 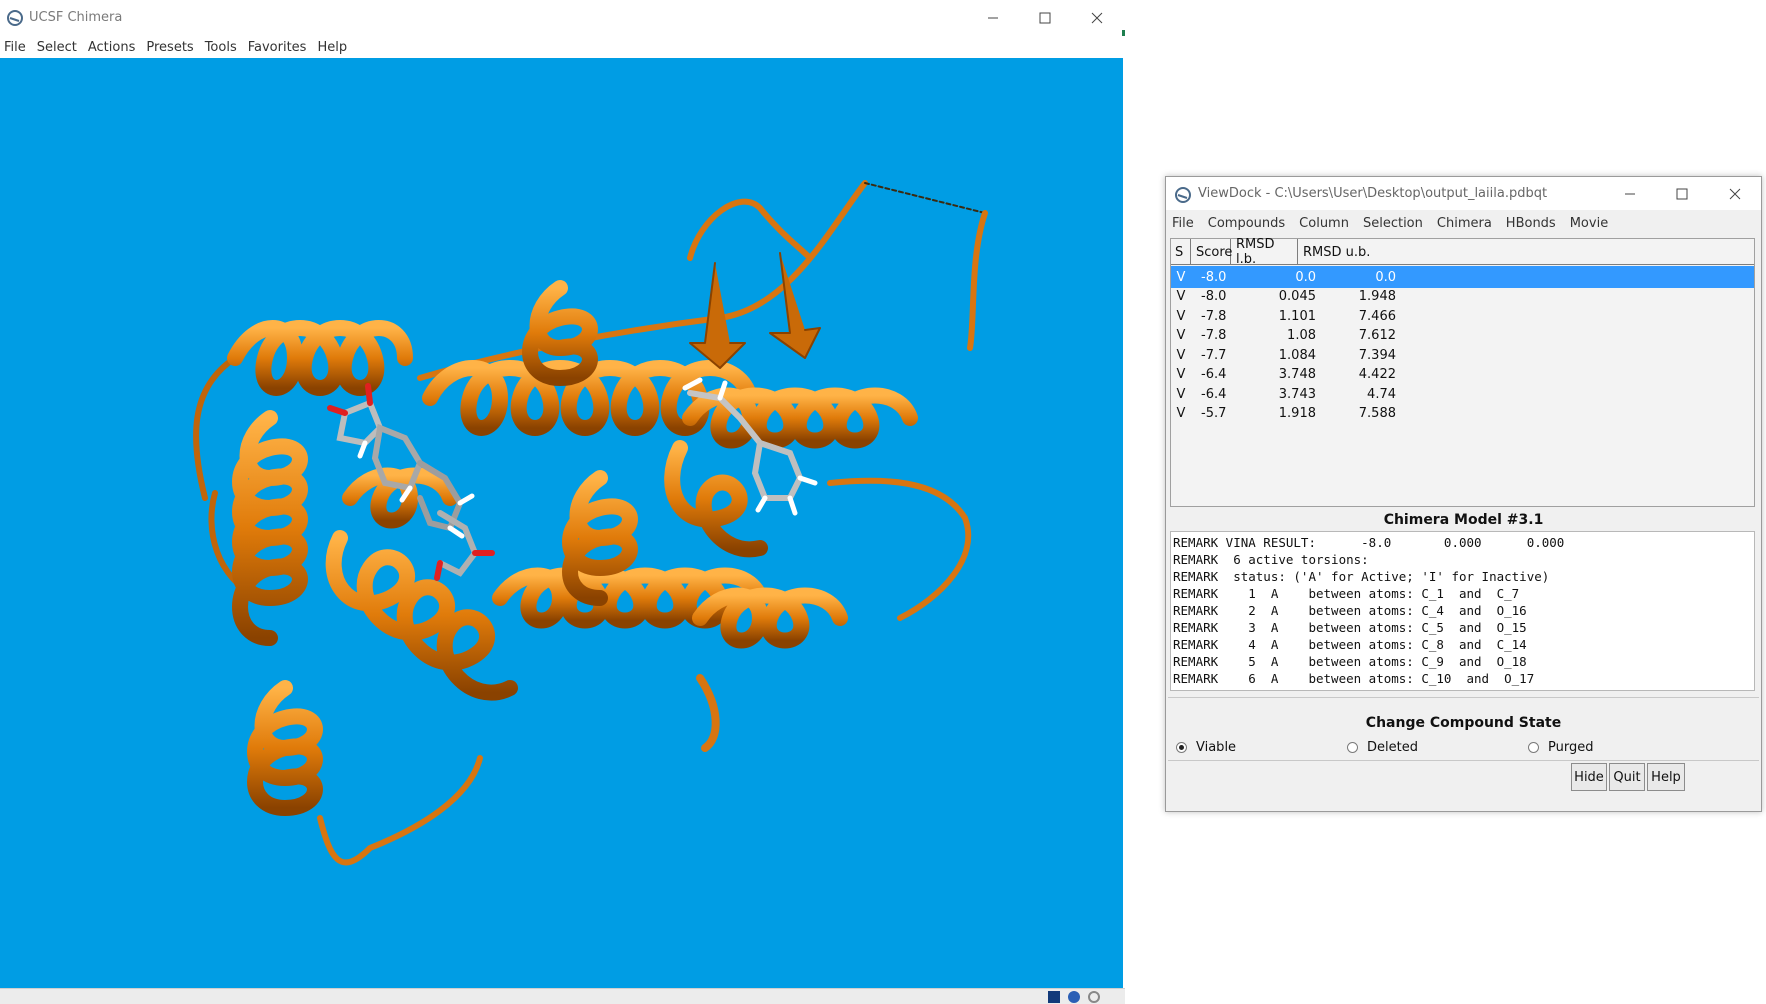 What do you see at coordinates (1350, 661) in the screenshot?
I see `remark-line: REMARK 5 A between atoms: C_9 and O_18` at bounding box center [1350, 661].